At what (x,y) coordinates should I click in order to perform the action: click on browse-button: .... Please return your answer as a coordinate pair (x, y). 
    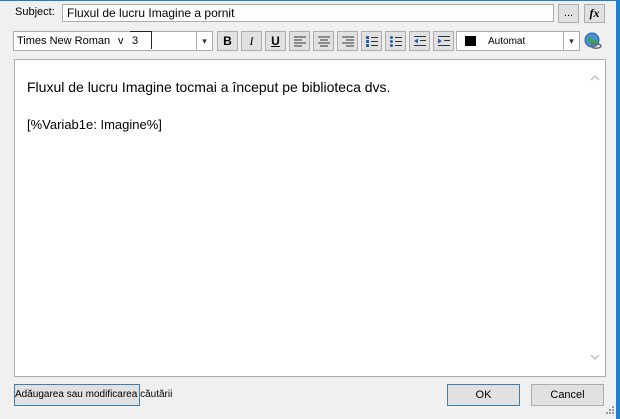
    Looking at the image, I should click on (568, 13).